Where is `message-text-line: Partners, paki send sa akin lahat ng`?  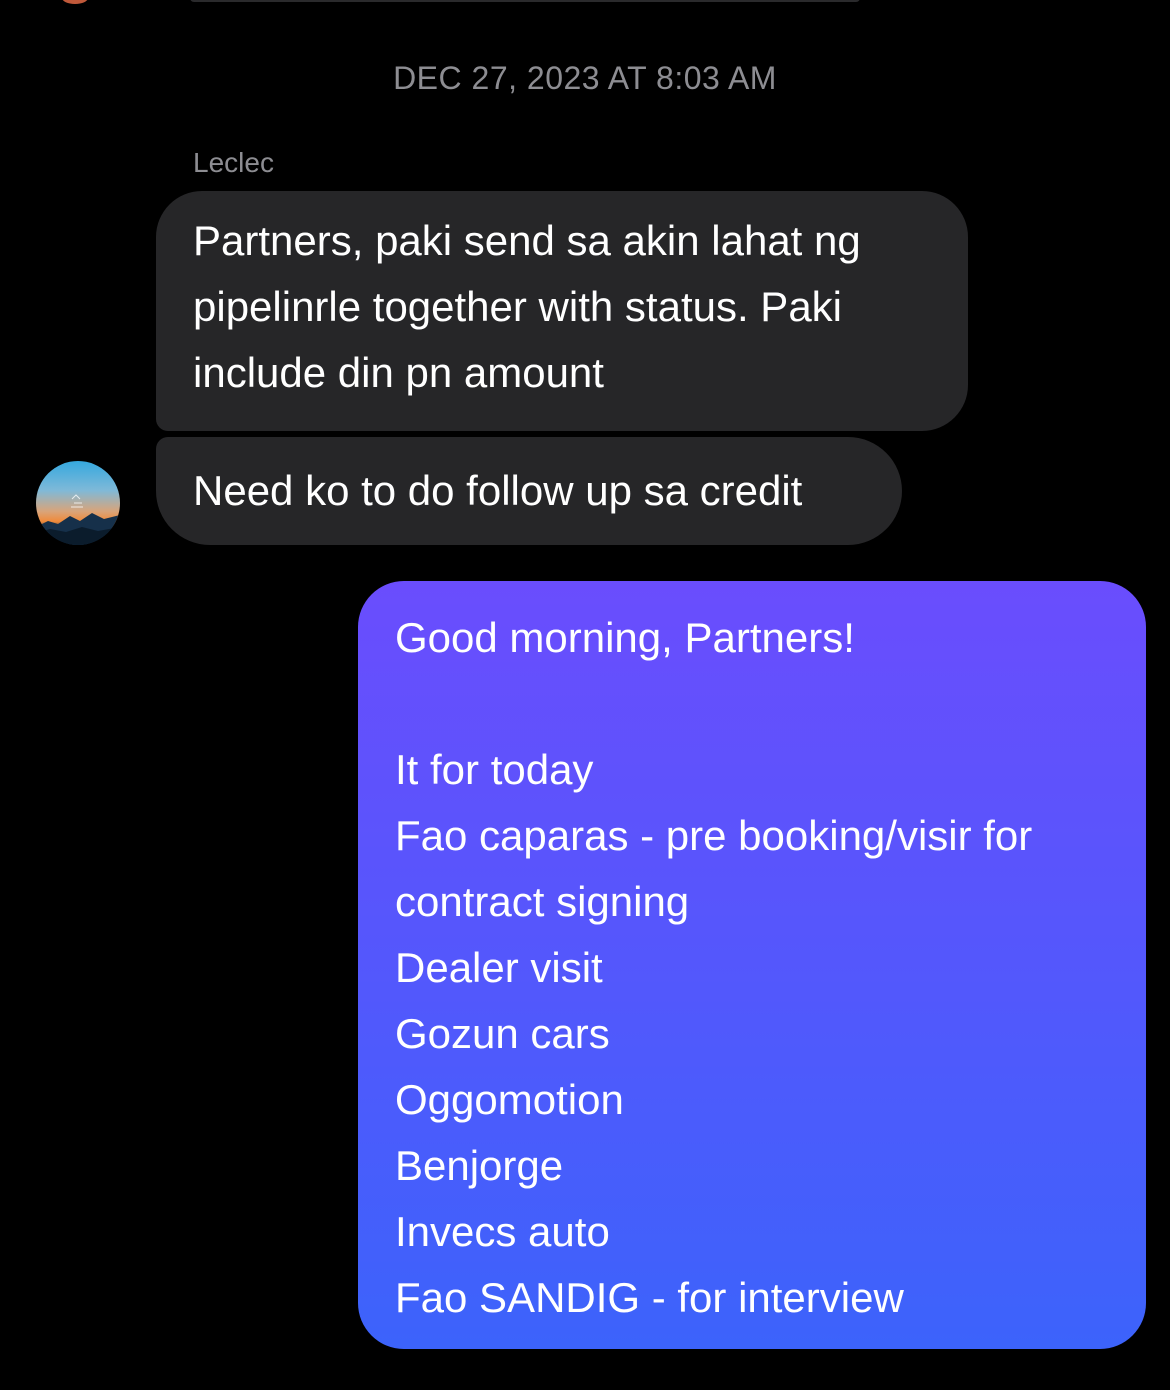 message-text-line: Partners, paki send sa akin lahat ng is located at coordinates (527, 240).